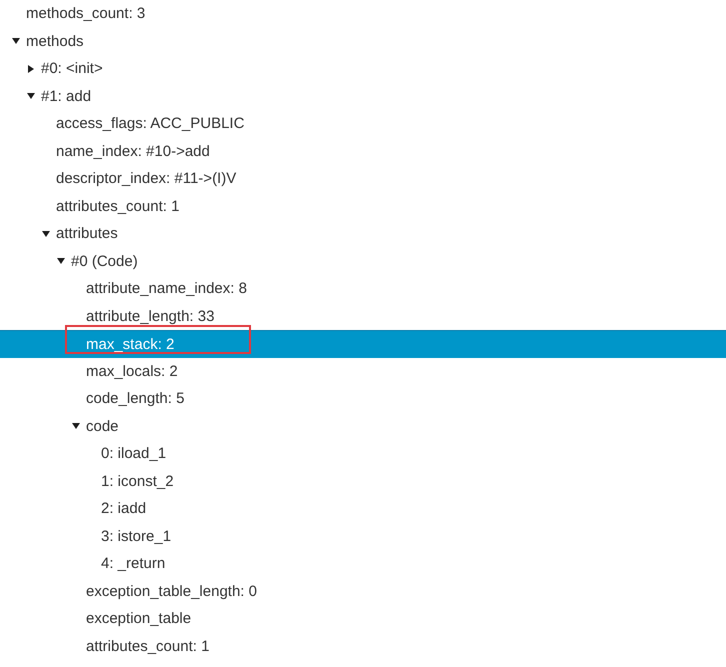  Describe the element at coordinates (133, 454) in the screenshot. I see `tree-item: 0: iload_1` at that location.